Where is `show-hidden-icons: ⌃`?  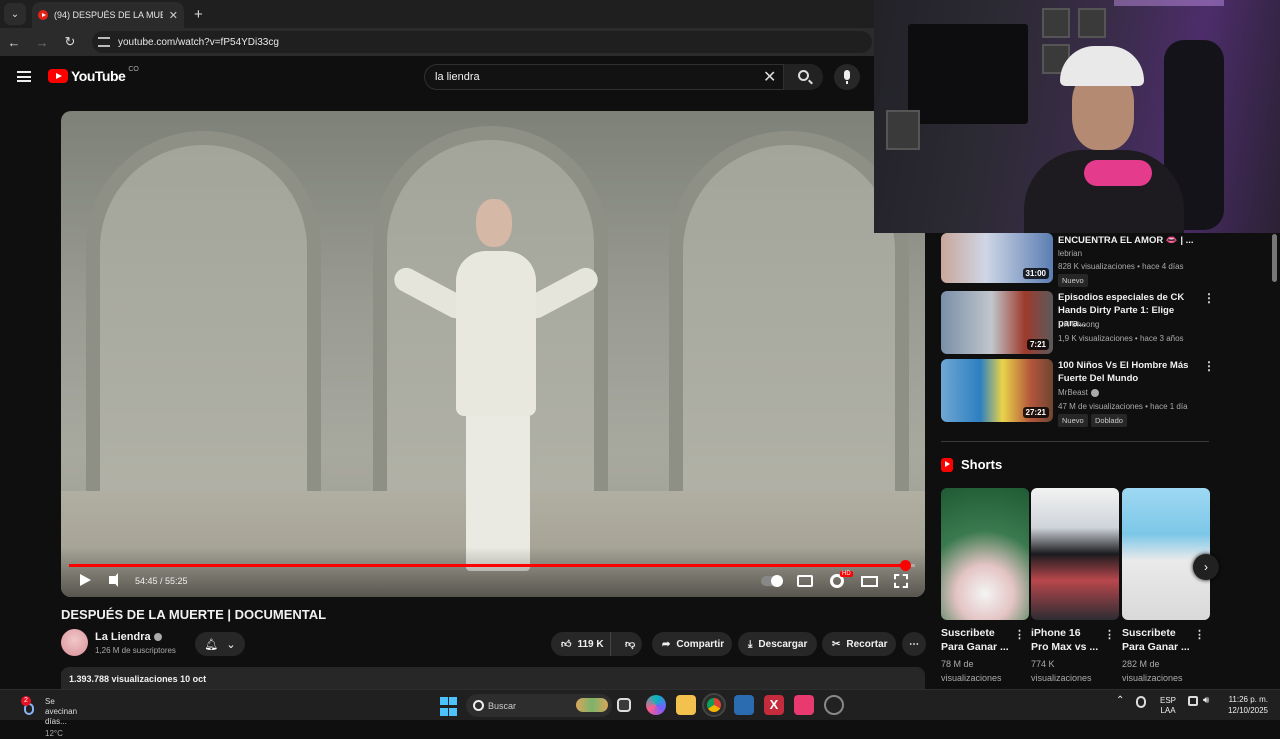 show-hidden-icons: ⌃ is located at coordinates (1120, 701).